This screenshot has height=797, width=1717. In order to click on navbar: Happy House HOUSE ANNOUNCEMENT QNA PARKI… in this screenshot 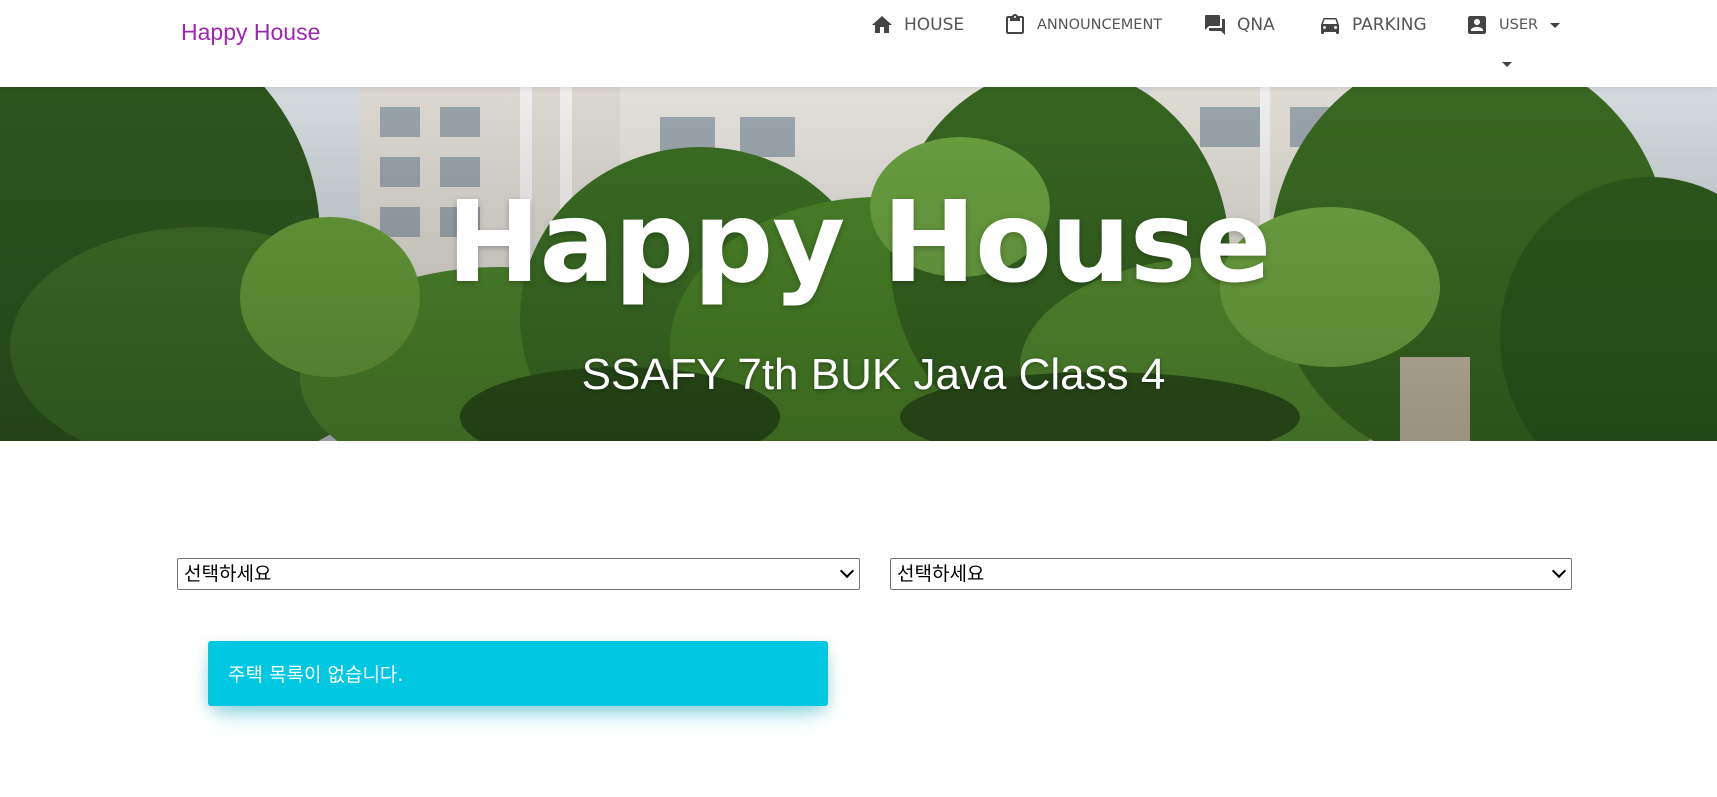, I will do `click(858, 43)`.